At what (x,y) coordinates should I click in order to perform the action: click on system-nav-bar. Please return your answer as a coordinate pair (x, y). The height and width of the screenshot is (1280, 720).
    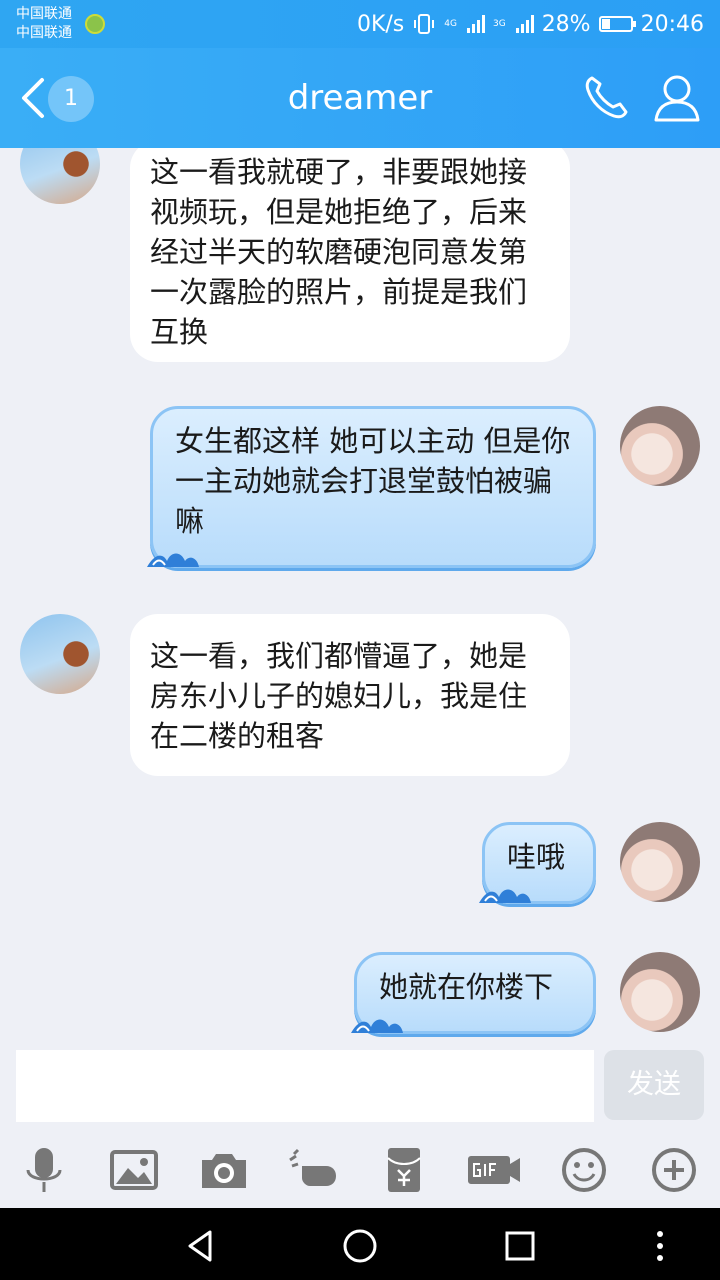
    Looking at the image, I should click on (360, 1244).